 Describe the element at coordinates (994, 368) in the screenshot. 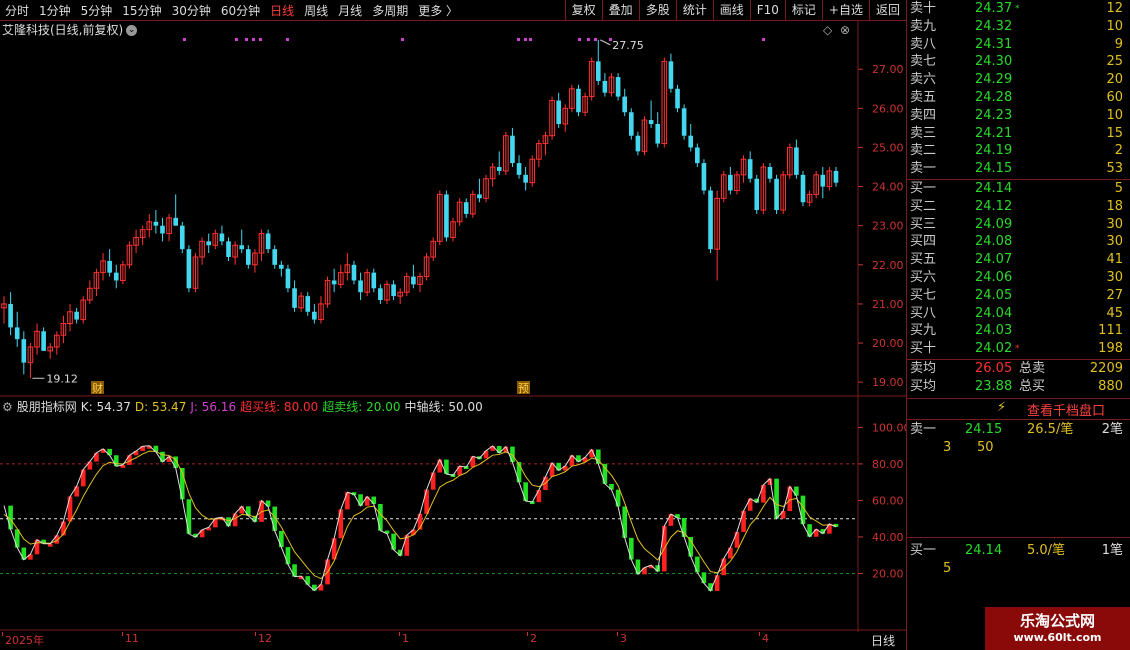

I see `average-price: 26.05` at that location.